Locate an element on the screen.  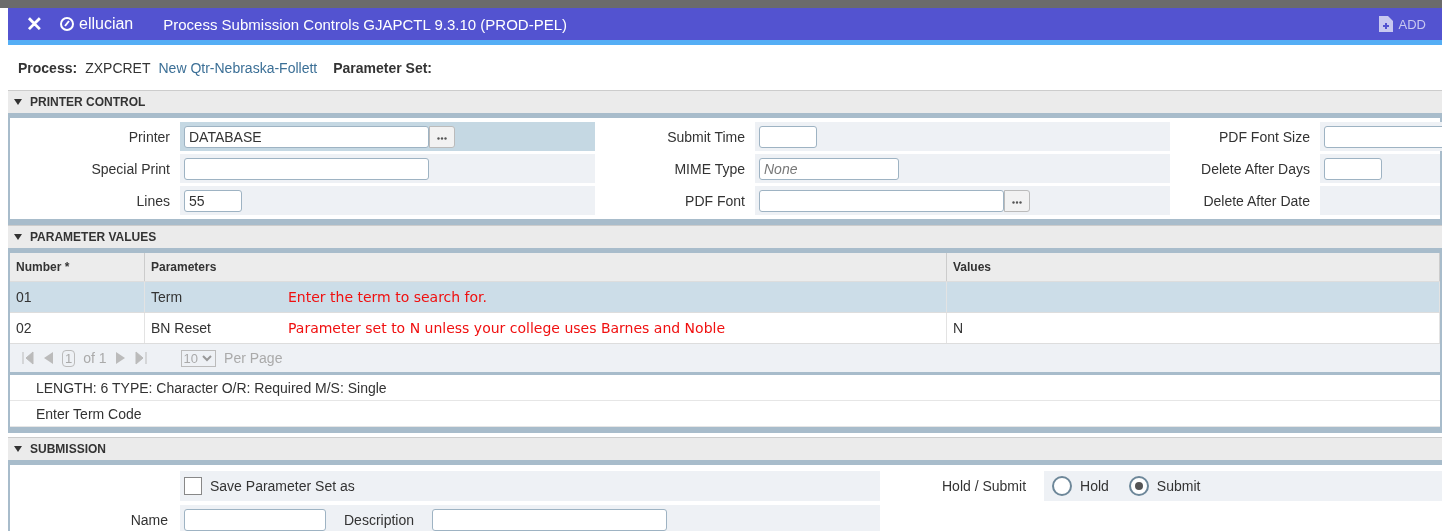
field-label: Description is located at coordinates (379, 520).